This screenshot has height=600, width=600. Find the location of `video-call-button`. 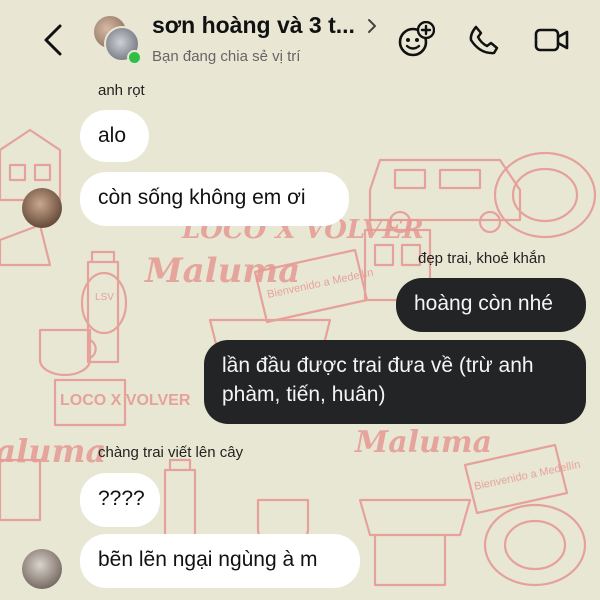

video-call-button is located at coordinates (552, 40).